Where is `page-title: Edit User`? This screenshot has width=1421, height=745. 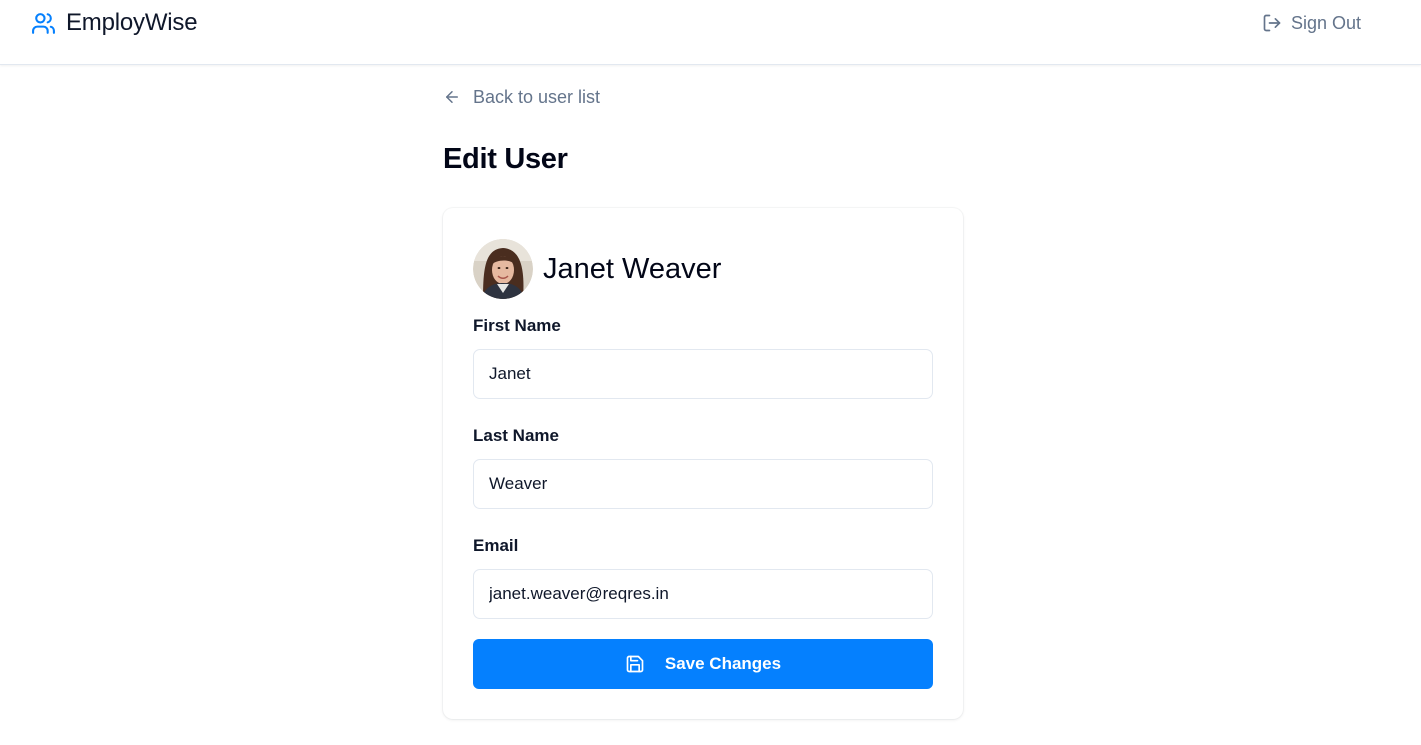 page-title: Edit User is located at coordinates (505, 159).